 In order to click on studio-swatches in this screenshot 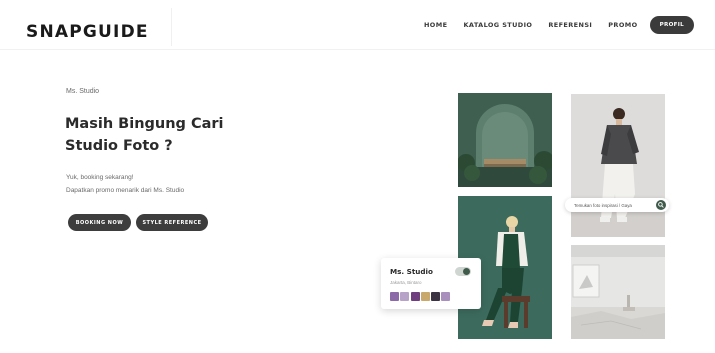, I will do `click(421, 296)`.